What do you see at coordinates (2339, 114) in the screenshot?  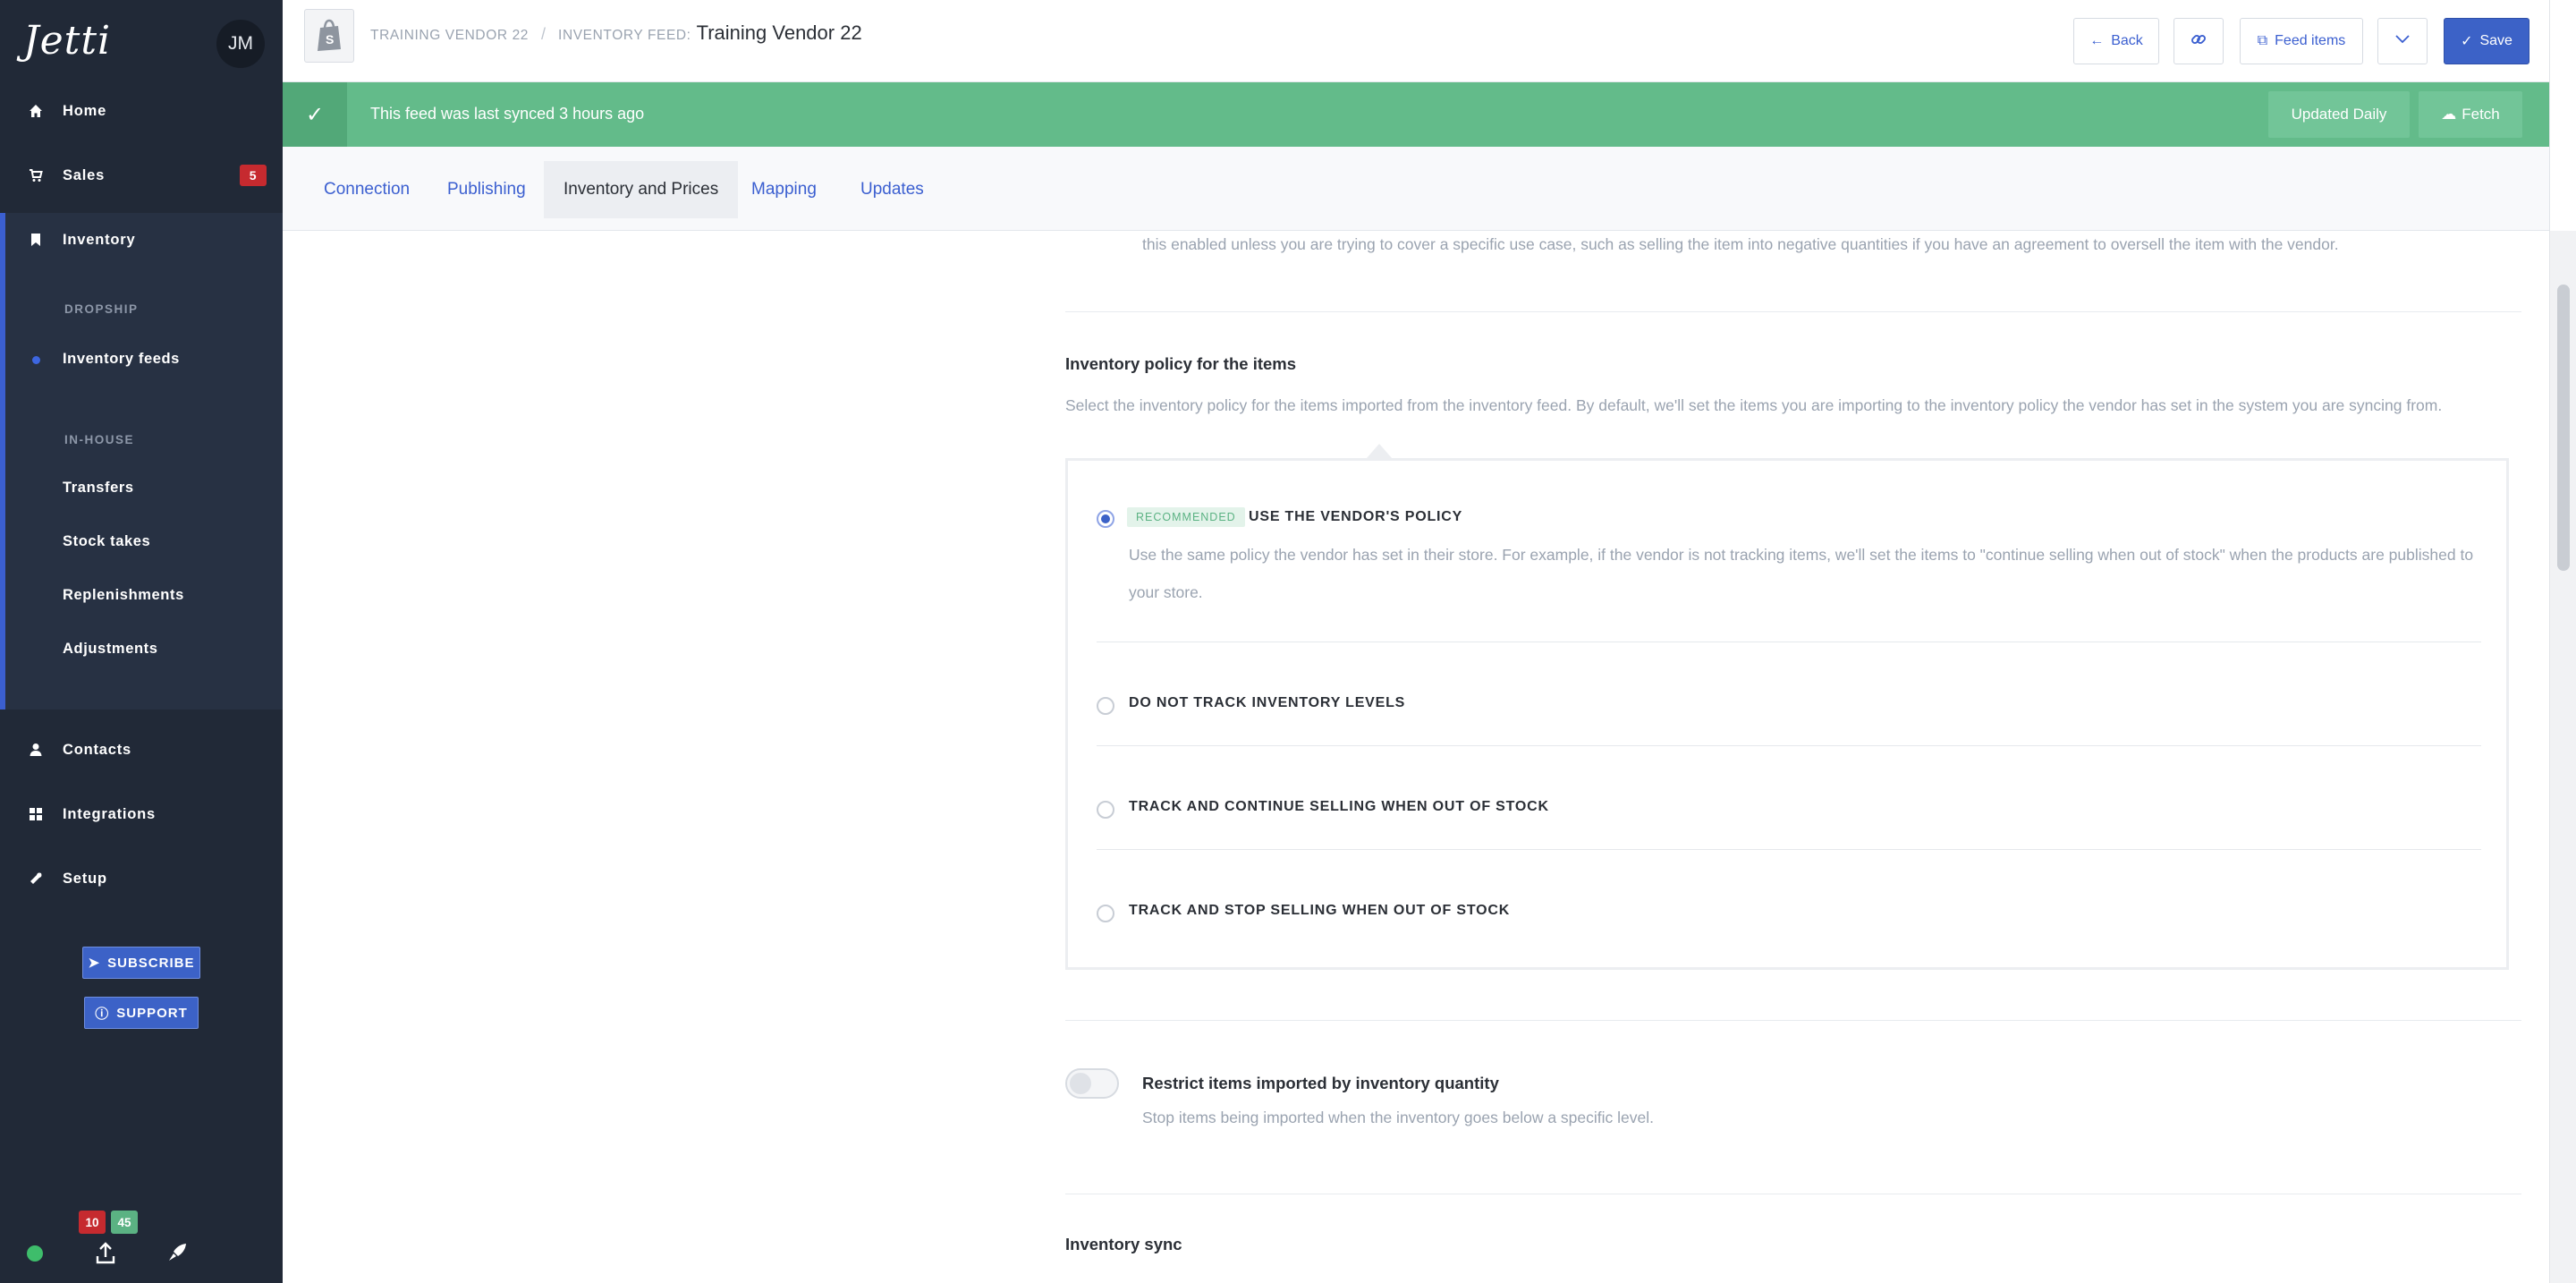 I see `updated-daily-button: Updated Daily` at bounding box center [2339, 114].